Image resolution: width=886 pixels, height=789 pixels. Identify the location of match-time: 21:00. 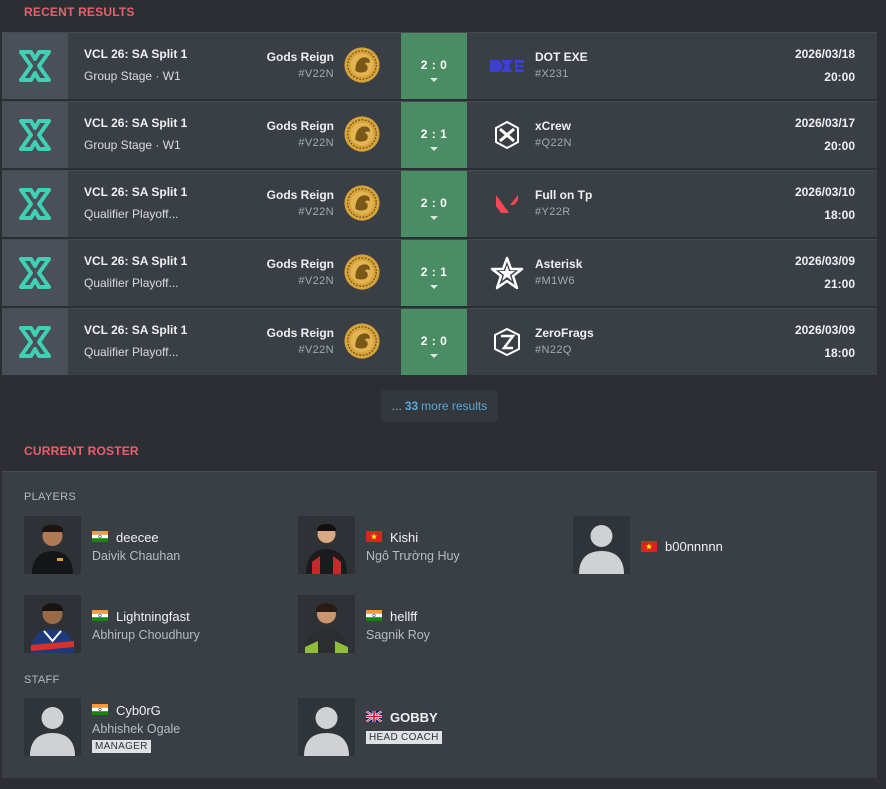
(839, 284).